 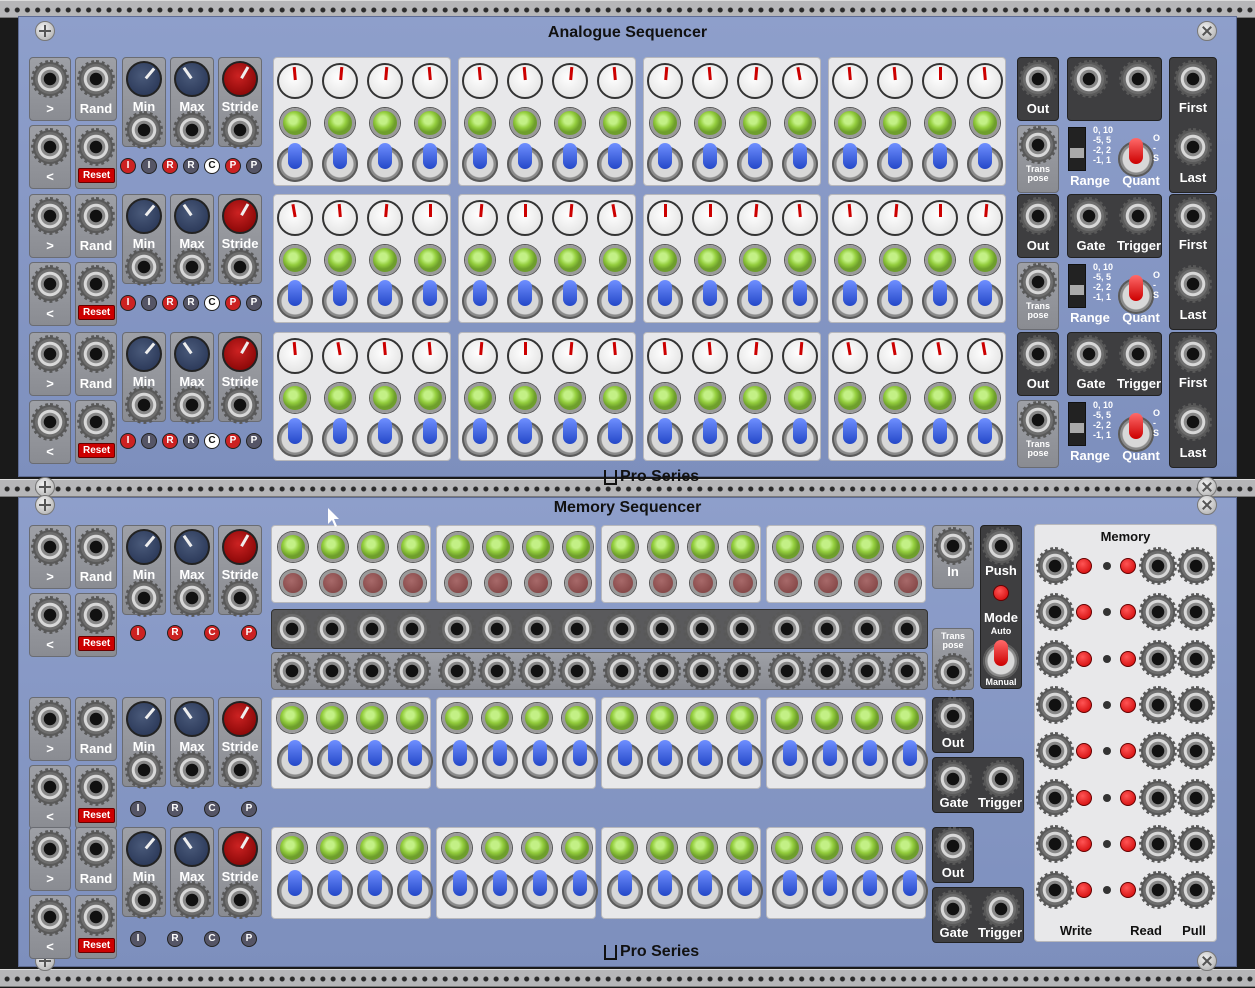 What do you see at coordinates (1038, 79) in the screenshot?
I see `out-jack` at bounding box center [1038, 79].